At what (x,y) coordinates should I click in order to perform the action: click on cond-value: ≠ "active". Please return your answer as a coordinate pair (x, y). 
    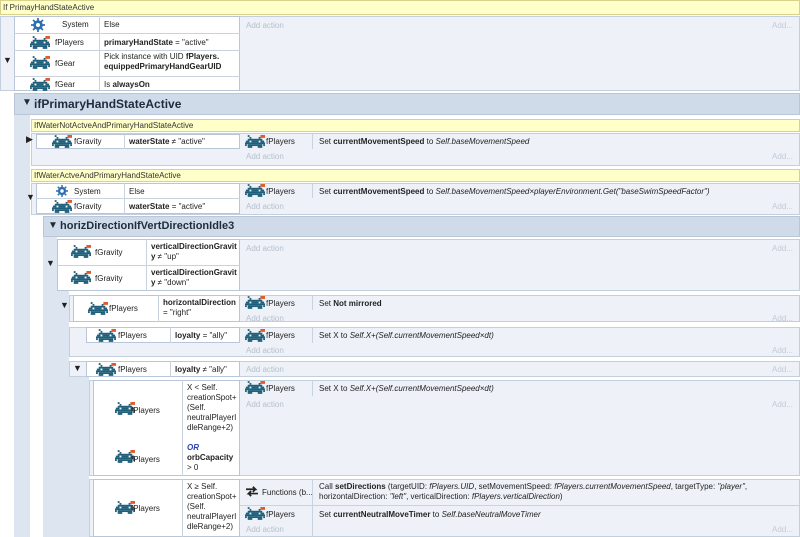
    Looking at the image, I should click on (187, 141).